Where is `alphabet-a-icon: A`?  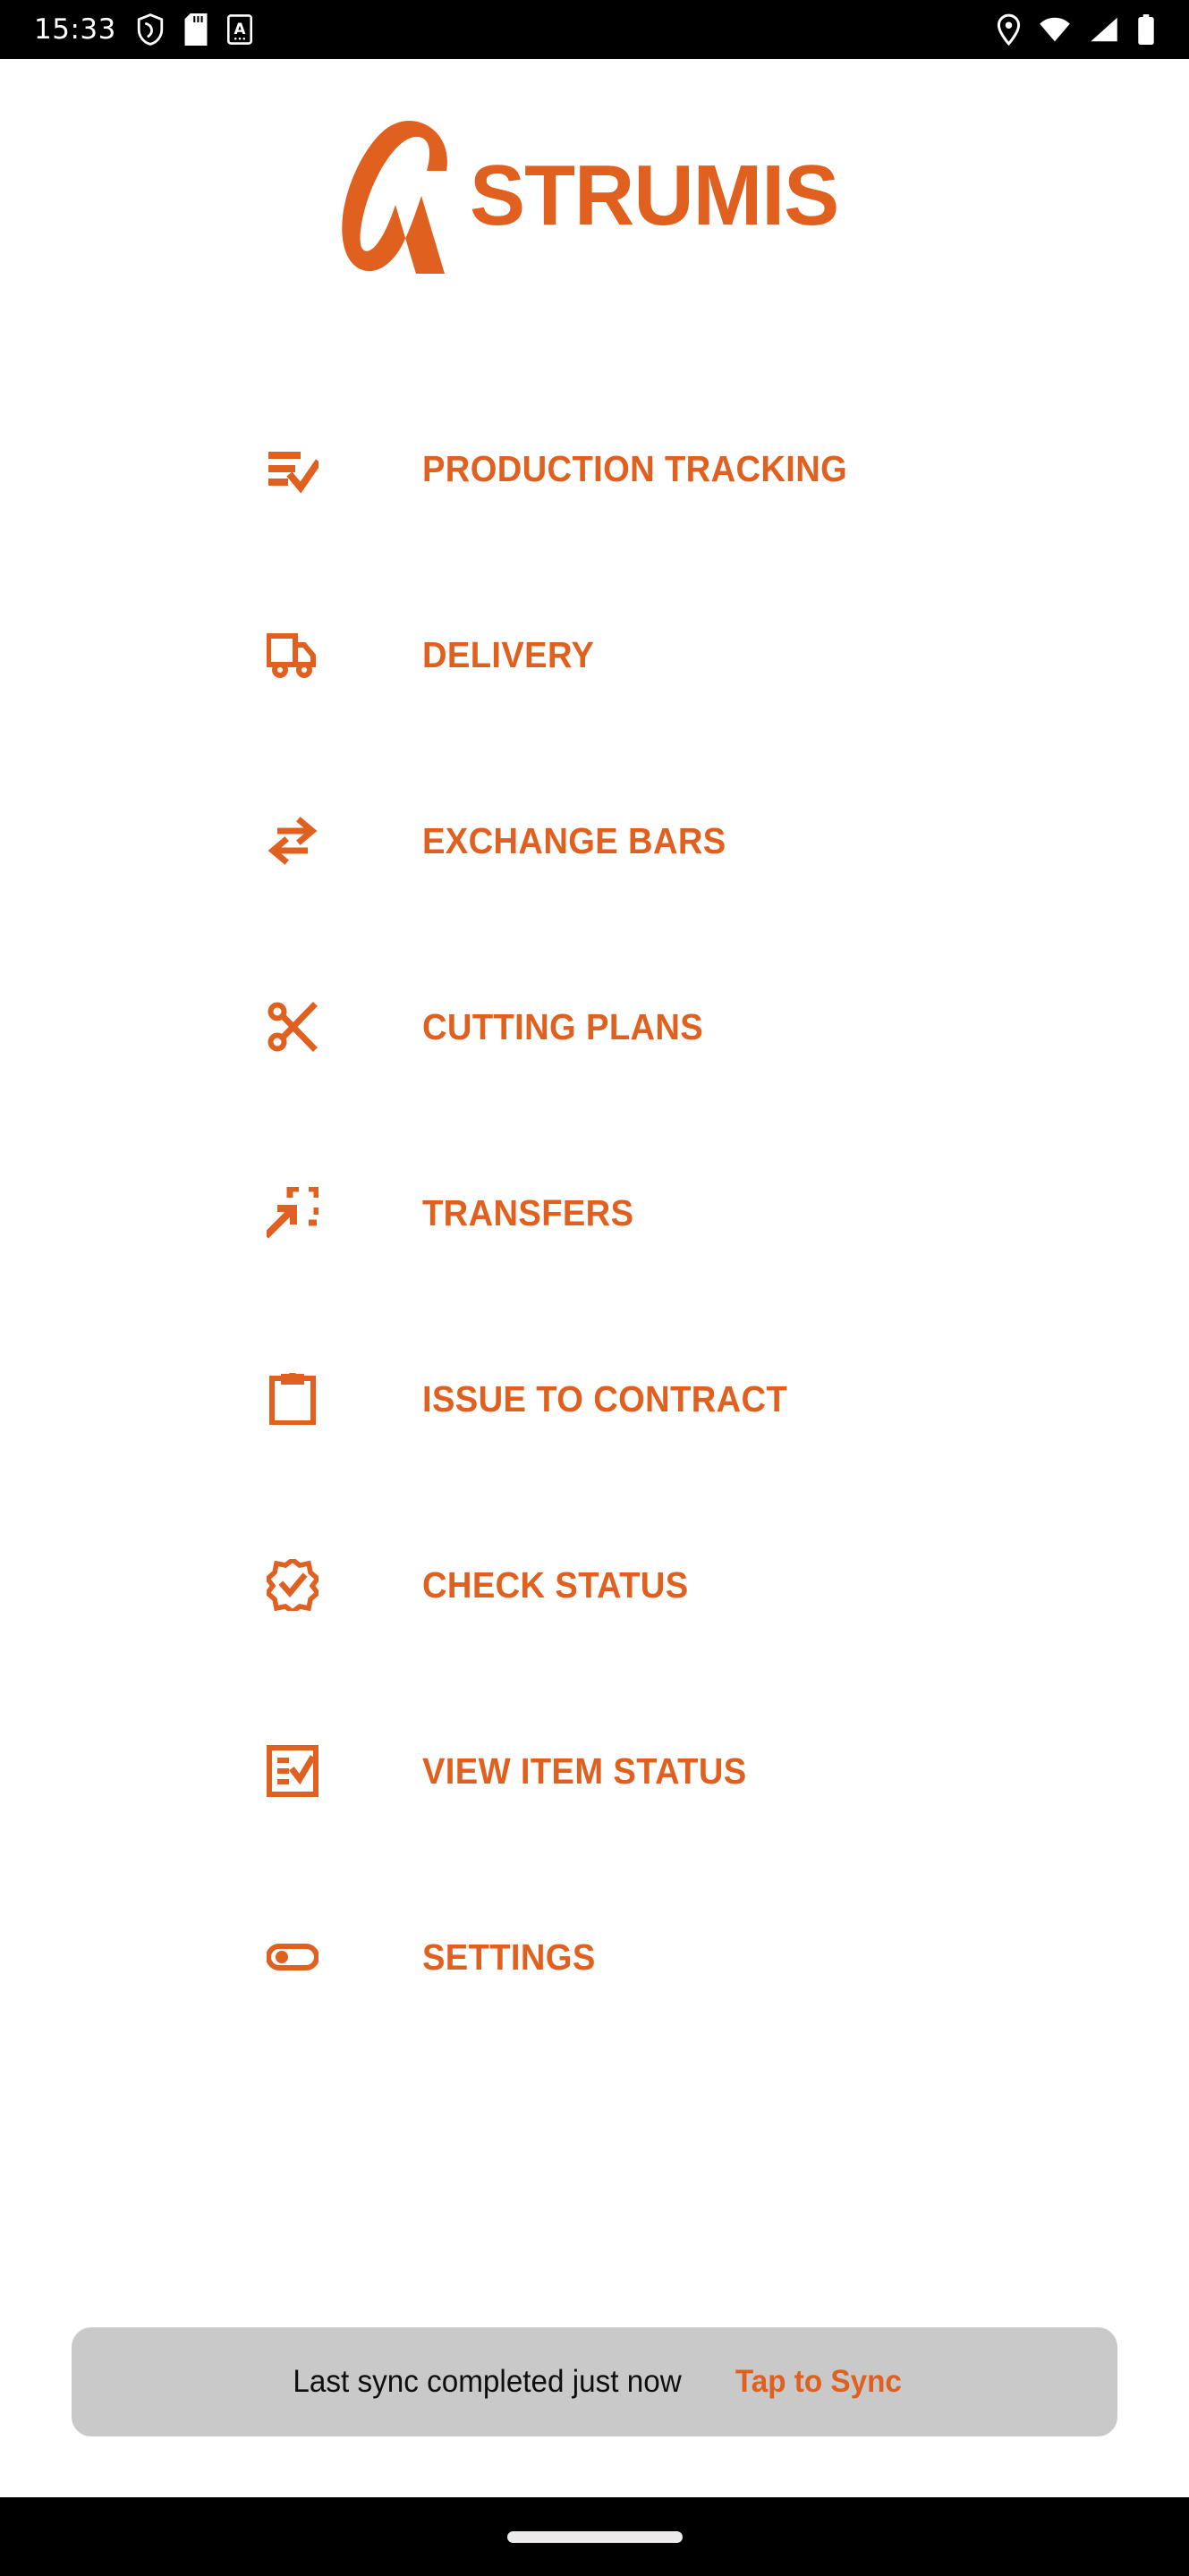 alphabet-a-icon: A is located at coordinates (239, 29).